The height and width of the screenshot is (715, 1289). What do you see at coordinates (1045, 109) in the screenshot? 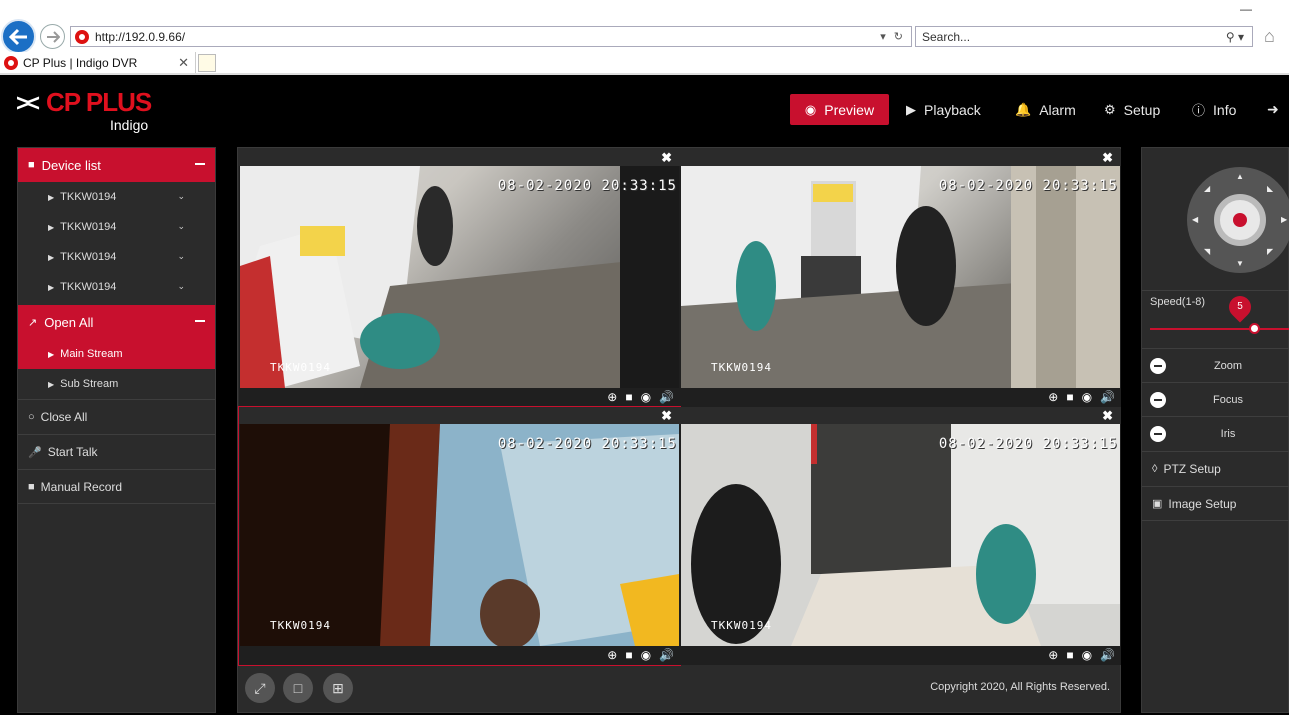
I see `nav-alarm: 🔔 Alarm` at bounding box center [1045, 109].